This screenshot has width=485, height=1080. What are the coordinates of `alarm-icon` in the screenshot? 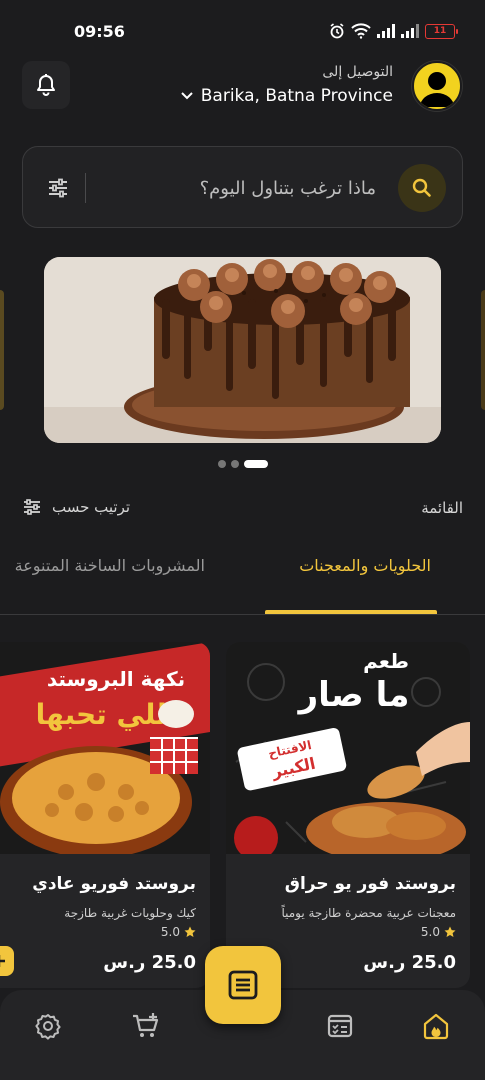 It's located at (337, 31).